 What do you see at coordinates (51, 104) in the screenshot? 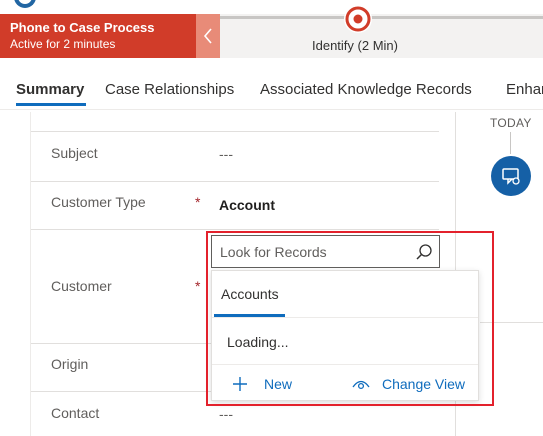
I see `active-tab-indicator` at bounding box center [51, 104].